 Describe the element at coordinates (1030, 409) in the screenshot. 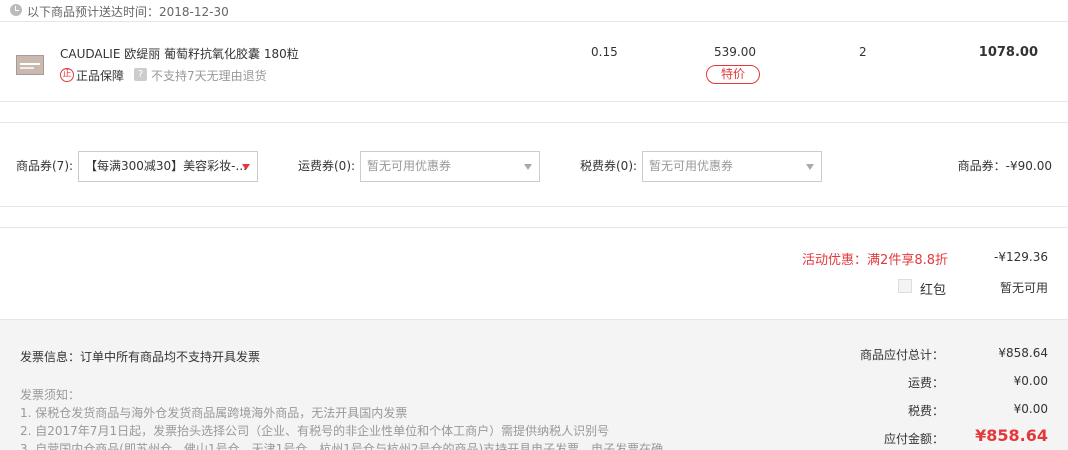

I see `tax-value: ¥0.00` at that location.